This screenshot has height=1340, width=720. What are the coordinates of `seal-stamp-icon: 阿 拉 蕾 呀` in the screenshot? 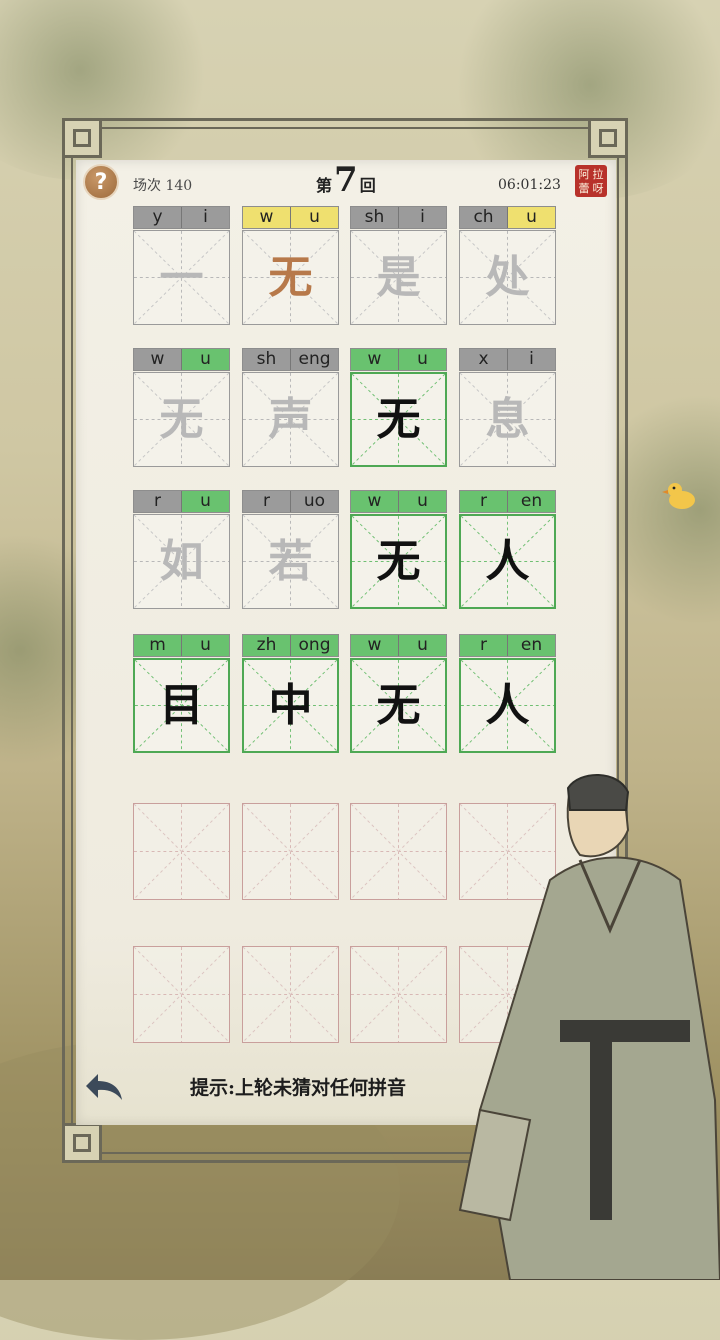 It's located at (591, 181).